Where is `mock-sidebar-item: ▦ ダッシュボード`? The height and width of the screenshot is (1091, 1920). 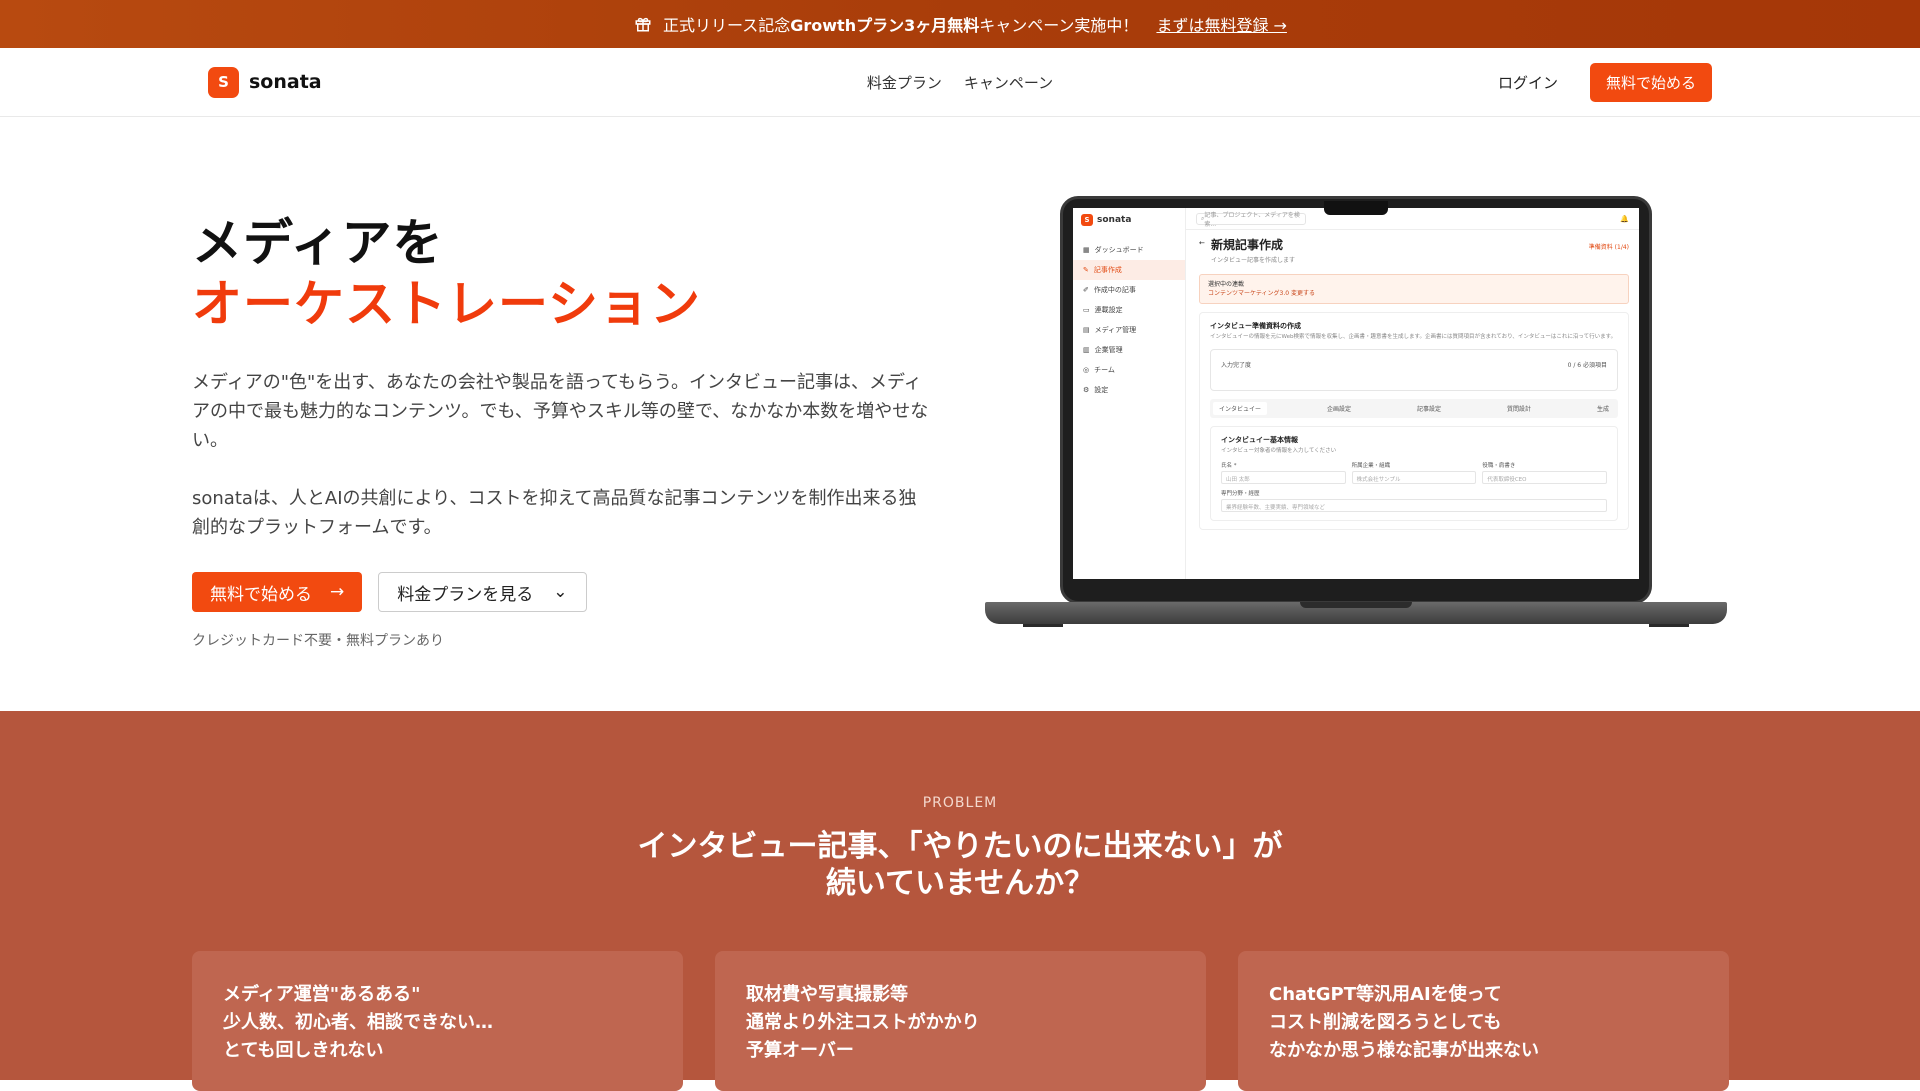 mock-sidebar-item: ▦ ダッシュボード is located at coordinates (1113, 250).